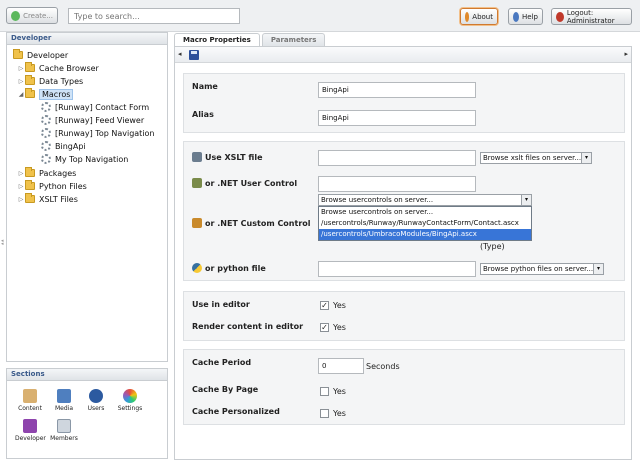  I want to click on render-checkbox: ✓, so click(324, 327).